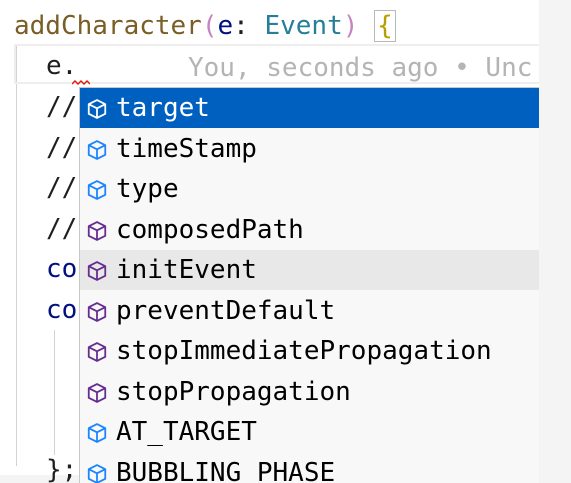 This screenshot has height=483, width=571. What do you see at coordinates (61, 466) in the screenshot?
I see `closing-line: };` at bounding box center [61, 466].